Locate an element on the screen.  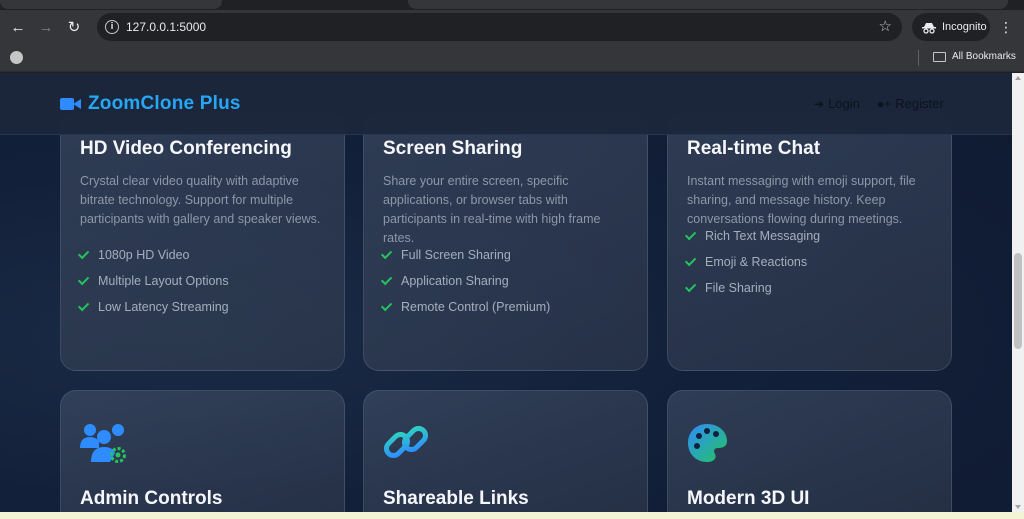
bookmark-star-icon: ☆ is located at coordinates (885, 26).